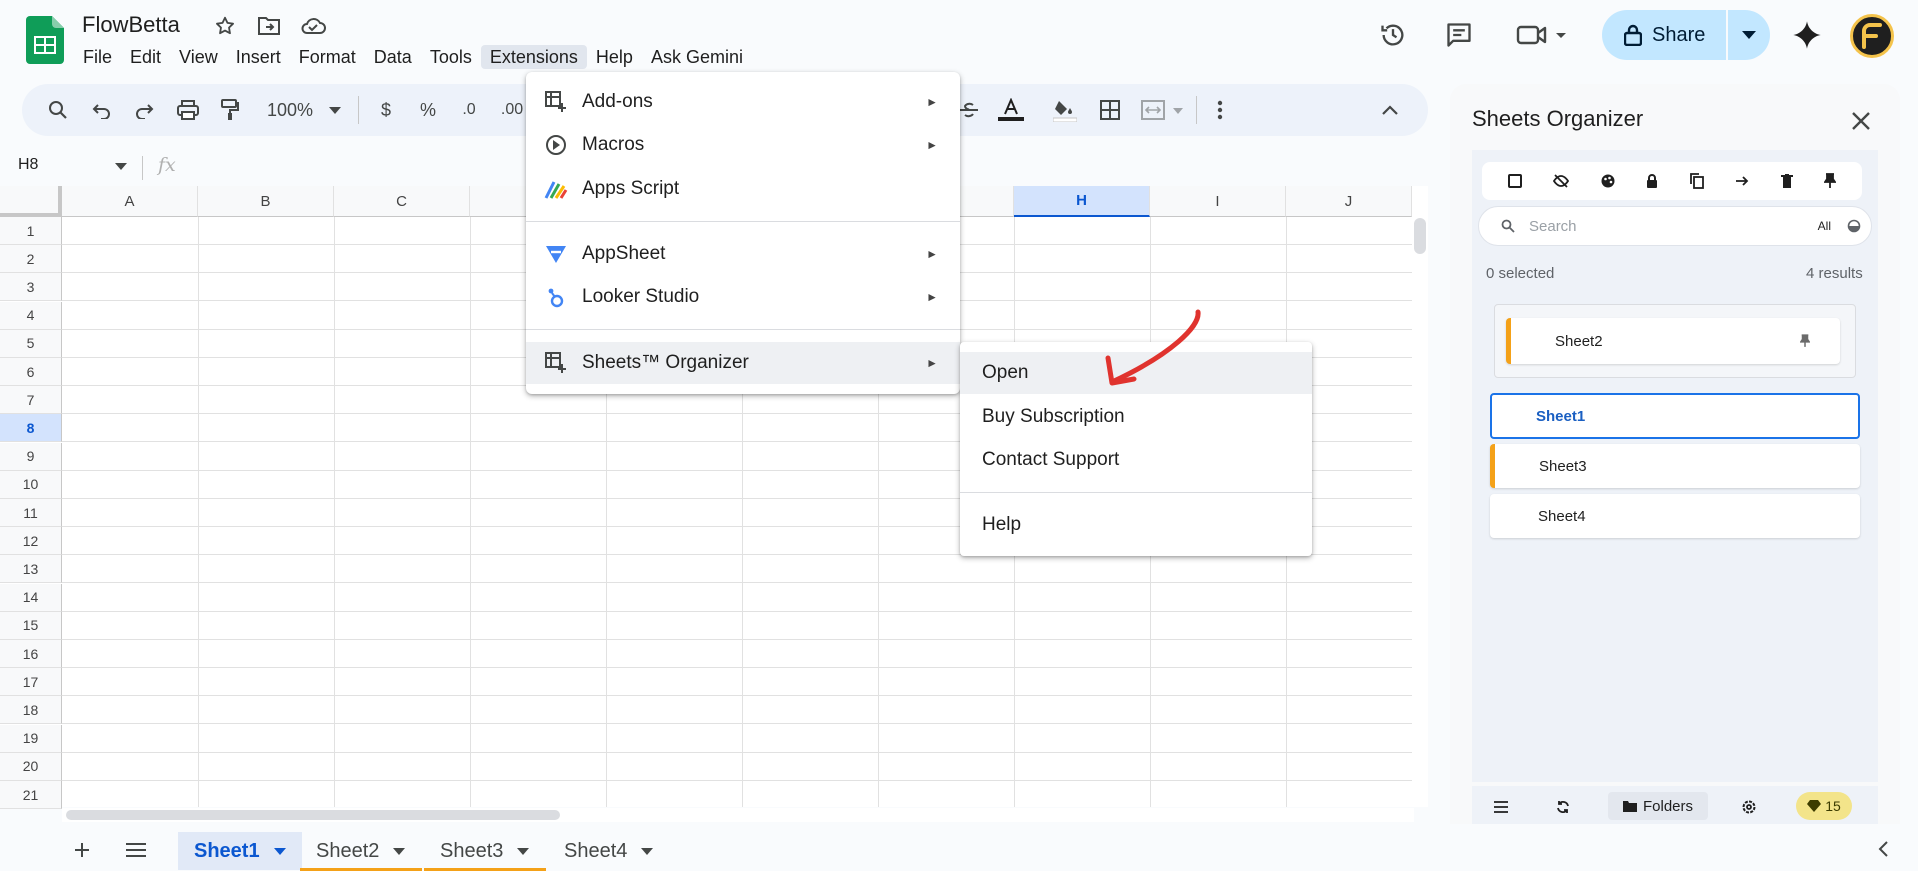 This screenshot has width=1918, height=871. I want to click on hide-eye-icon, so click(1561, 181).